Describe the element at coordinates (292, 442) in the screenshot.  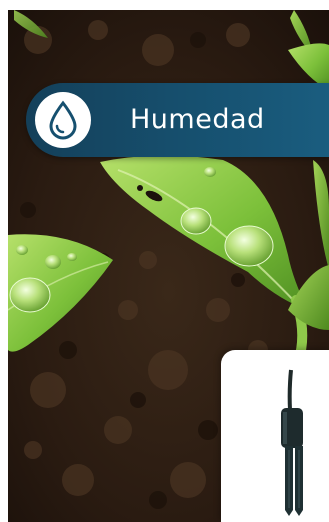
I see `soil-moisture-probe-icon` at that location.